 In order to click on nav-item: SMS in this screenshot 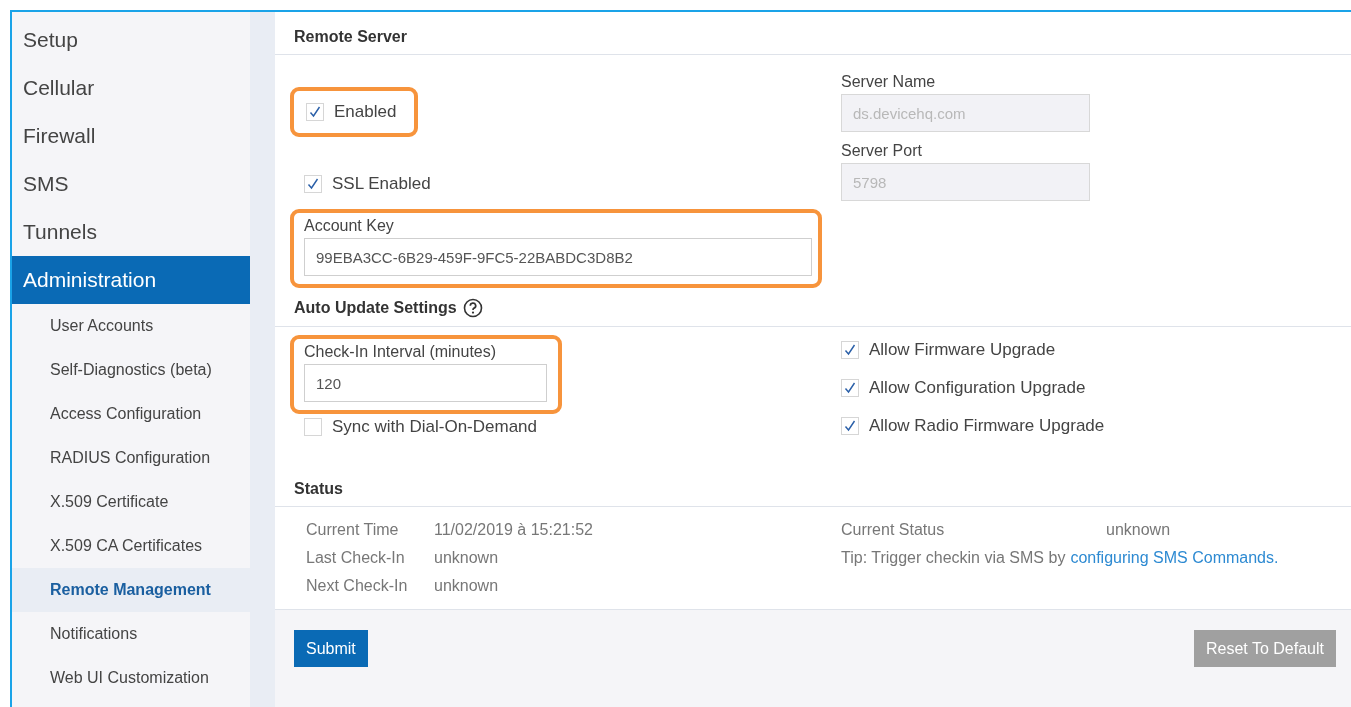, I will do `click(131, 184)`.